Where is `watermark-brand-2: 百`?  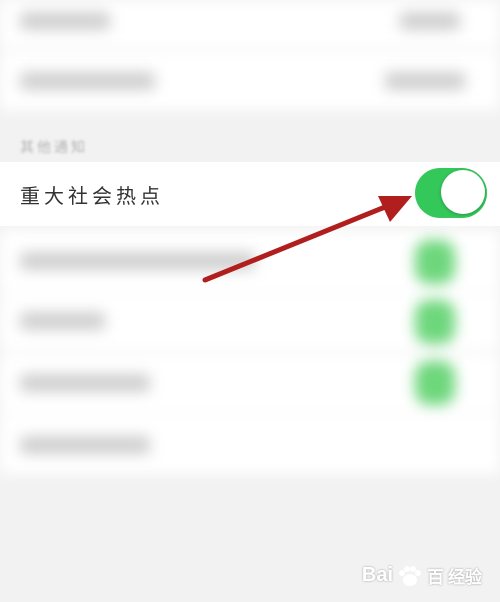
watermark-brand-2: 百 is located at coordinates (435, 578).